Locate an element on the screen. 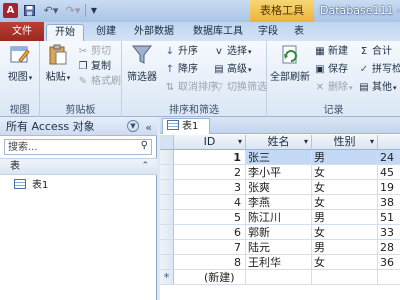 The image size is (400, 300). view-button: 视图▾ is located at coordinates (20, 63).